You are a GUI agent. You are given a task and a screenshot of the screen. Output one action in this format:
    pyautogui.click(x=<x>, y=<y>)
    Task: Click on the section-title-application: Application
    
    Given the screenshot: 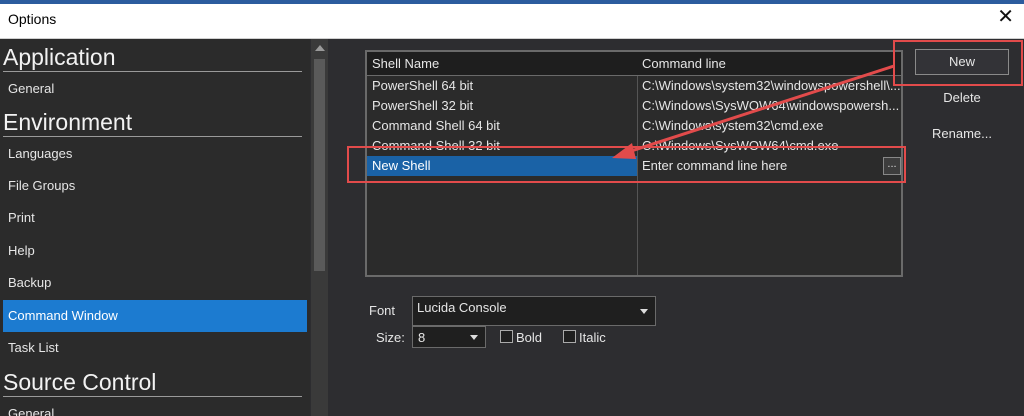 What is the action you would take?
    pyautogui.click(x=59, y=57)
    